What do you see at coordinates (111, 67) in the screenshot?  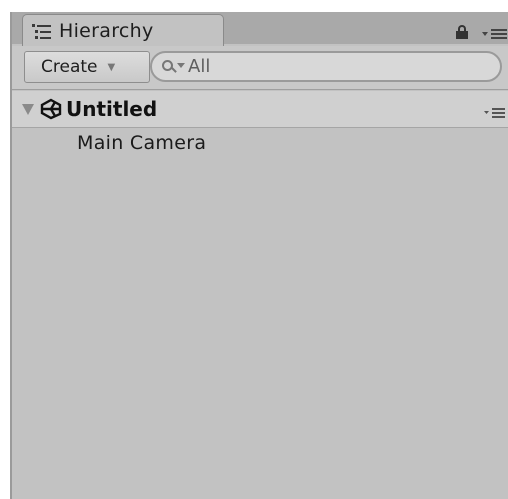 I see `chevron-down-icon: ▼` at bounding box center [111, 67].